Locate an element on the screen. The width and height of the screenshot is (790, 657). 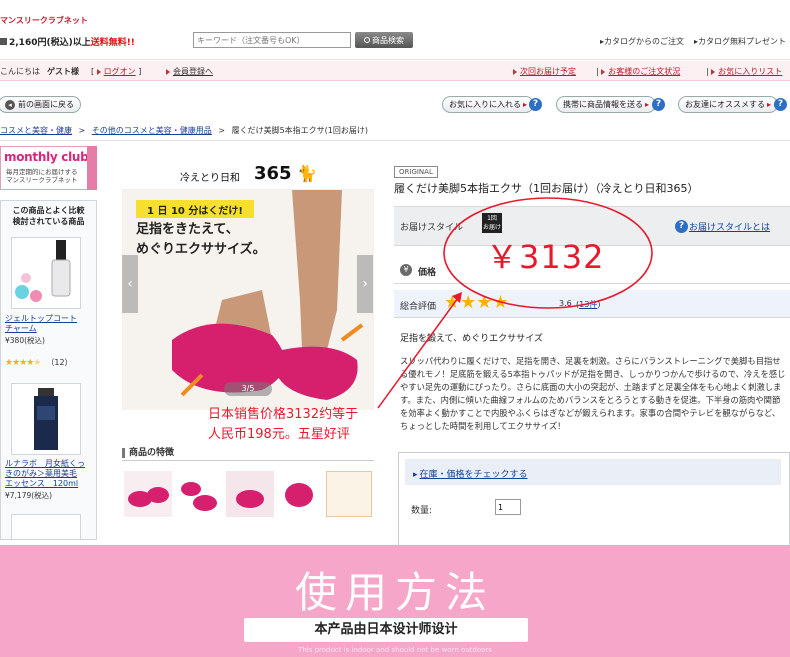
compare-product-name: ルナラボ 月女紙くっ きのがみ＞薬用美毛 エッセンス 120ml is located at coordinates (45, 474).